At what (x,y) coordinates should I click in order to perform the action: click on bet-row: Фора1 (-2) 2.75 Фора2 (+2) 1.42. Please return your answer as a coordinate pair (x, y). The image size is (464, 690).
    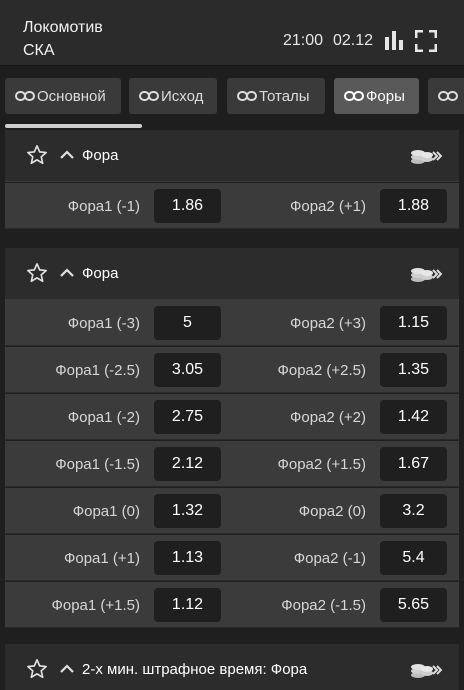
    Looking at the image, I should click on (232, 417).